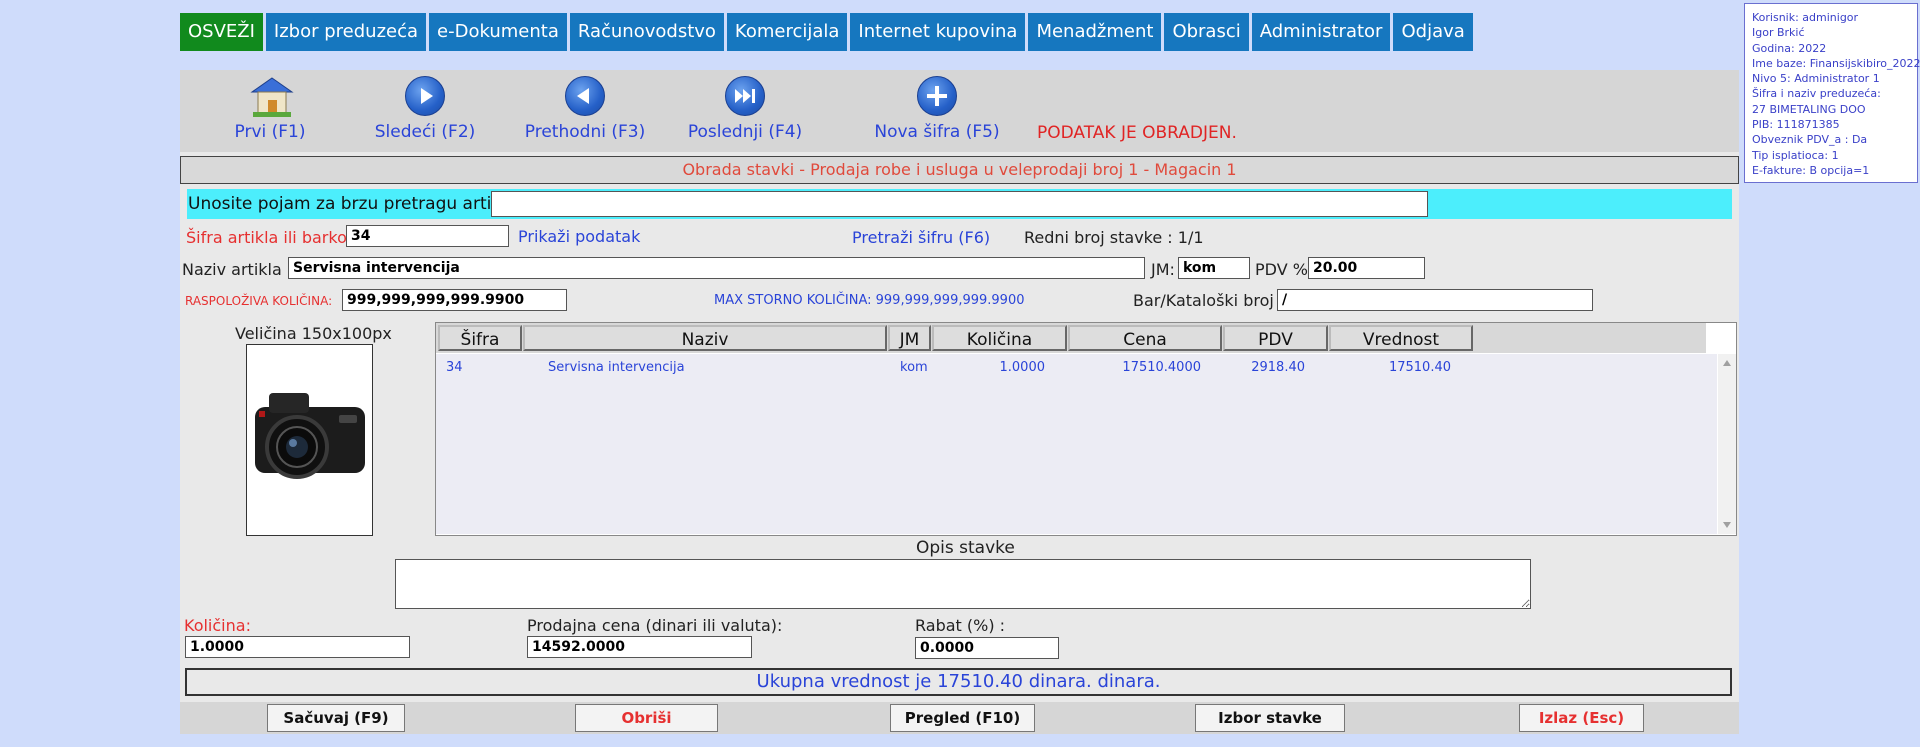 The width and height of the screenshot is (1920, 747). Describe the element at coordinates (1419, 367) in the screenshot. I see `cell-value: 17510.40` at that location.